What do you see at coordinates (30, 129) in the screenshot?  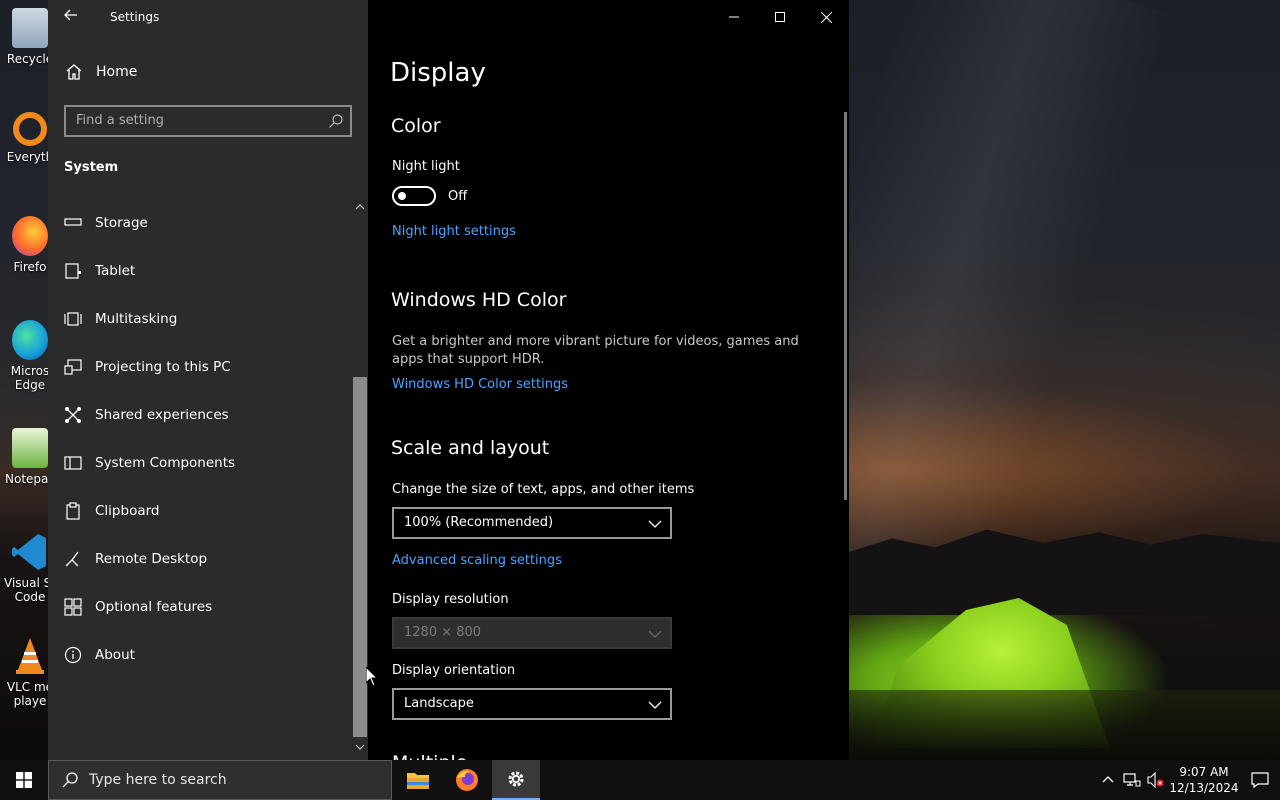 I see `everything-icon` at bounding box center [30, 129].